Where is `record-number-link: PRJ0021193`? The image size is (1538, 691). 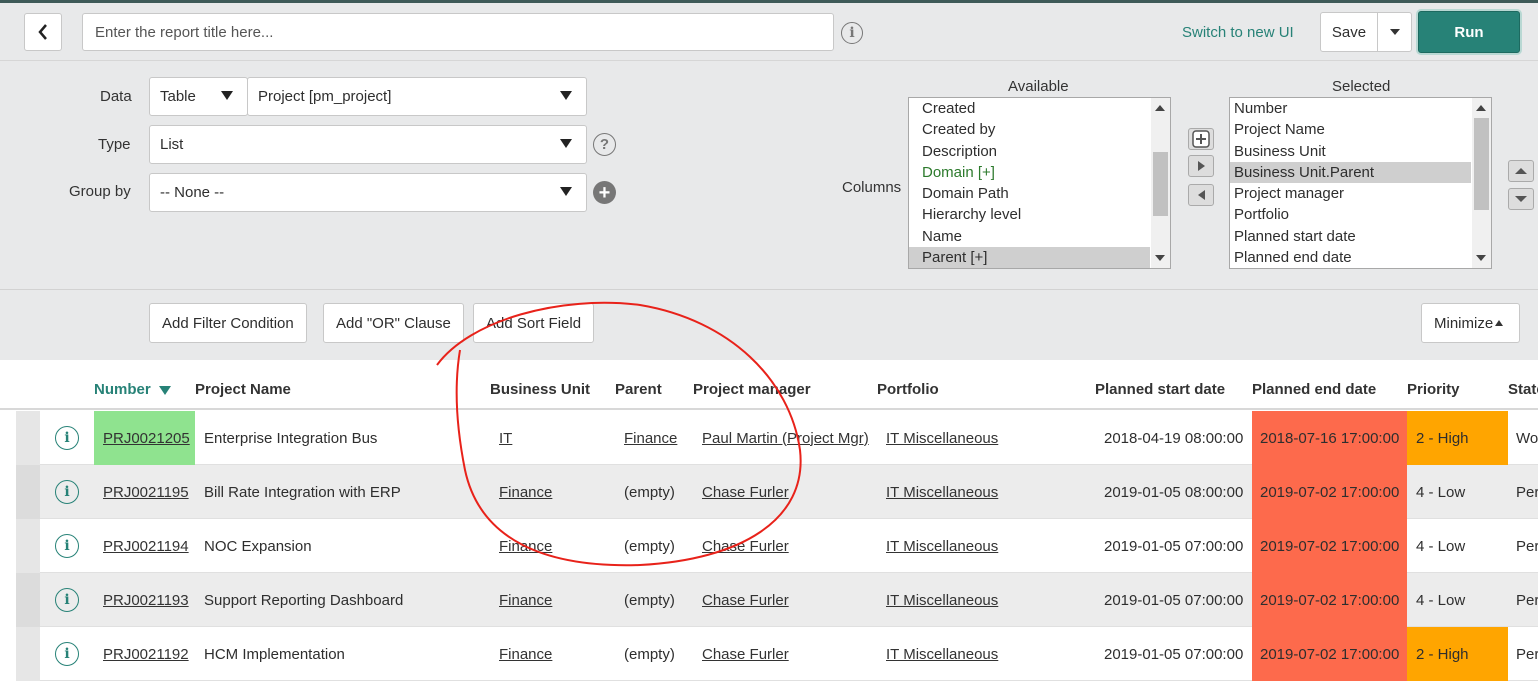 record-number-link: PRJ0021193 is located at coordinates (146, 600).